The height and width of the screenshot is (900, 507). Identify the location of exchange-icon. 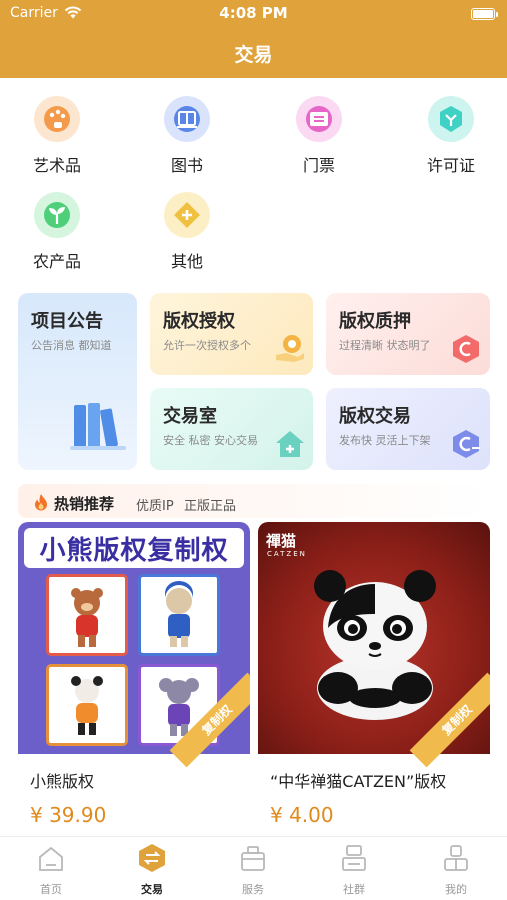
(152, 858).